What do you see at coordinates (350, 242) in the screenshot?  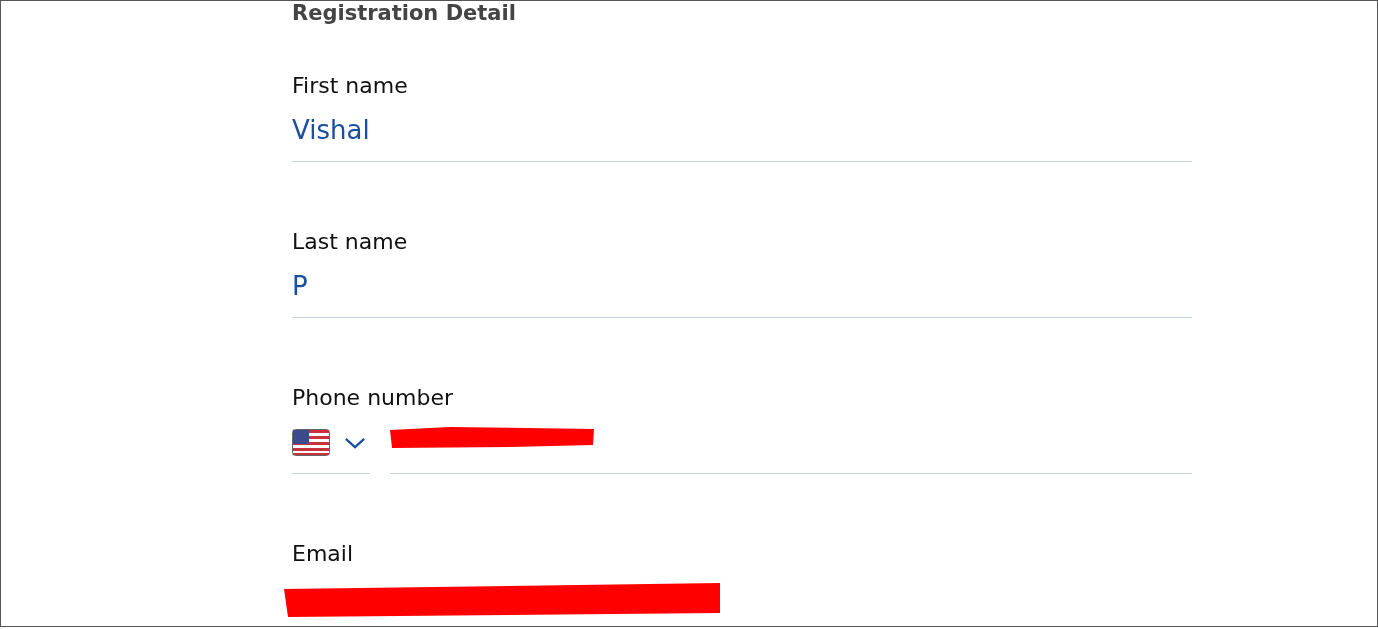 I see `field-label: Last name` at bounding box center [350, 242].